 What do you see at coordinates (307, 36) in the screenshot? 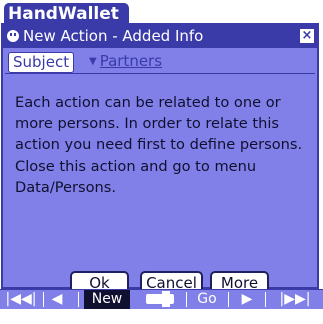
I see `close-icon: ×` at bounding box center [307, 36].